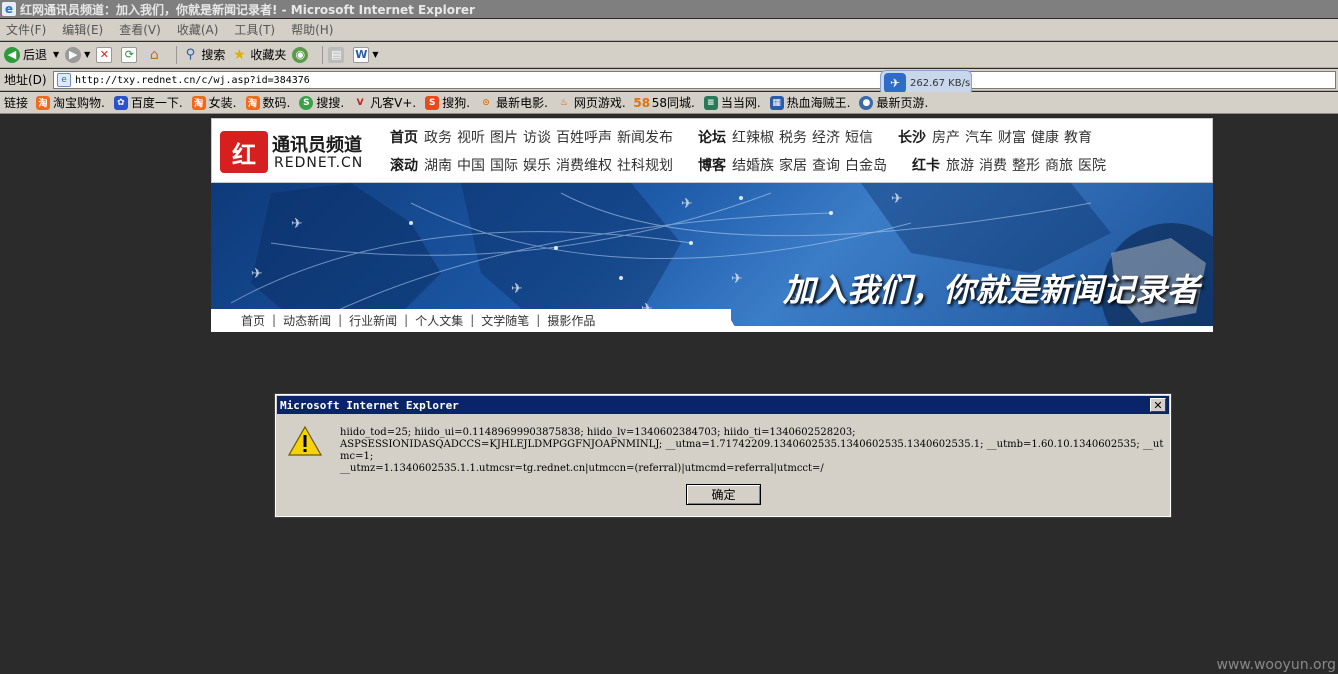 This screenshot has height=674, width=1338. Describe the element at coordinates (1045, 137) in the screenshot. I see `nav-item: 健康` at that location.